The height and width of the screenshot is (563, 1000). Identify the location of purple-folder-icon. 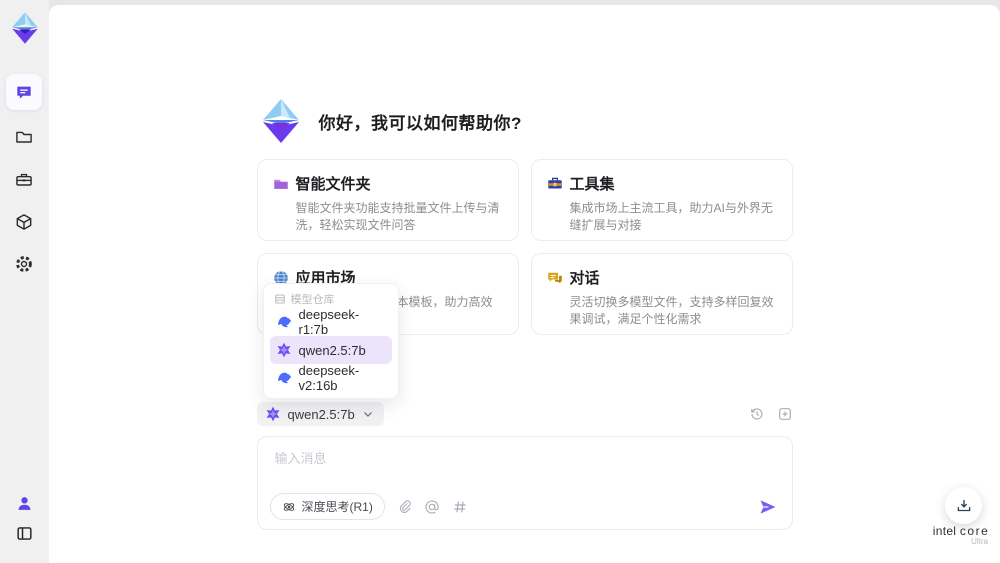
(280, 184).